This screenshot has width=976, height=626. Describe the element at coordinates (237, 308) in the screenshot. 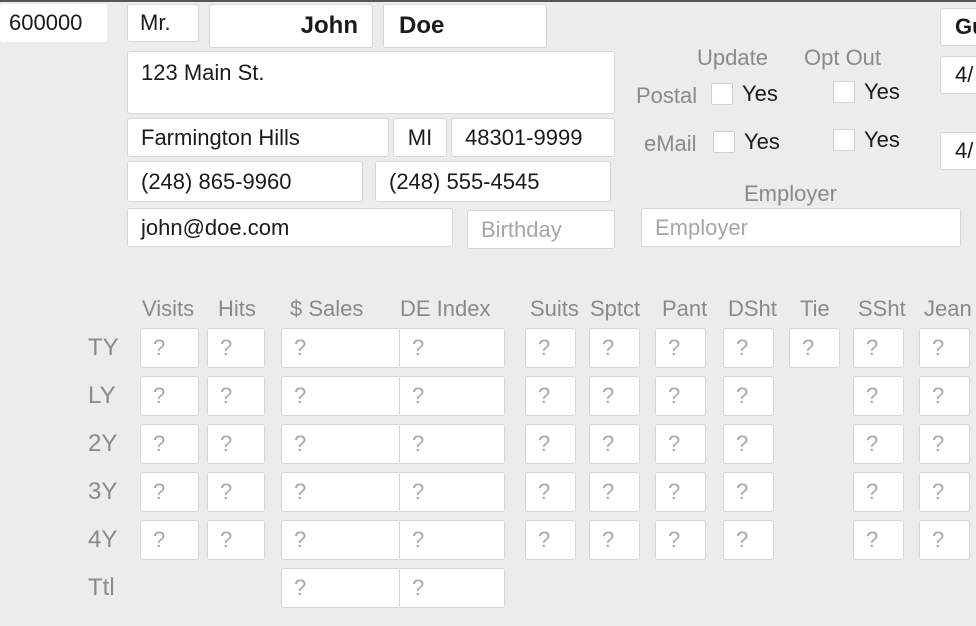

I see `column-header-hits: Hits` at that location.